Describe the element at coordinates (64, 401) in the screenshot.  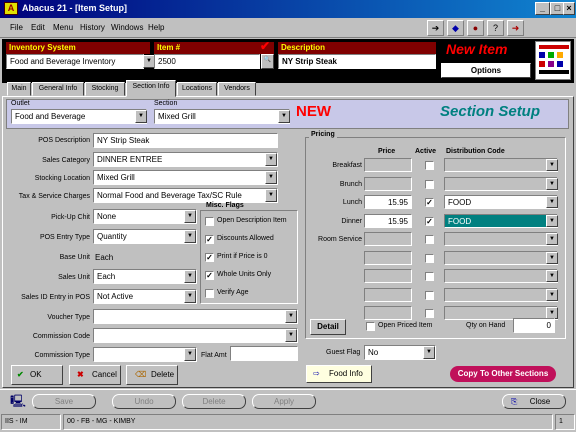
I see `save-button: Save` at that location.